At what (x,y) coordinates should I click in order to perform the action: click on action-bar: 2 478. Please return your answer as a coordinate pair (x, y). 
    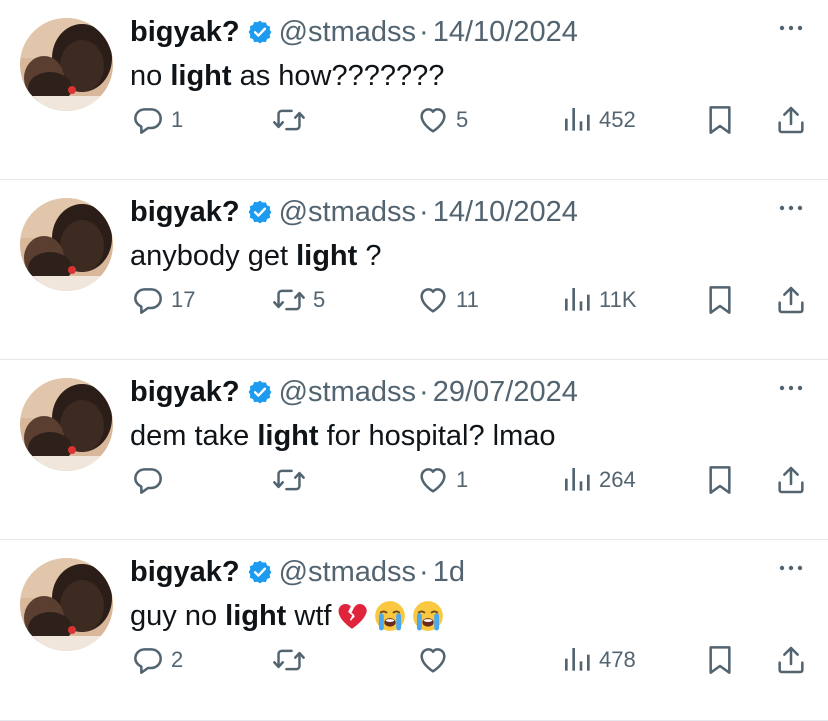
    Looking at the image, I should click on (414, 660).